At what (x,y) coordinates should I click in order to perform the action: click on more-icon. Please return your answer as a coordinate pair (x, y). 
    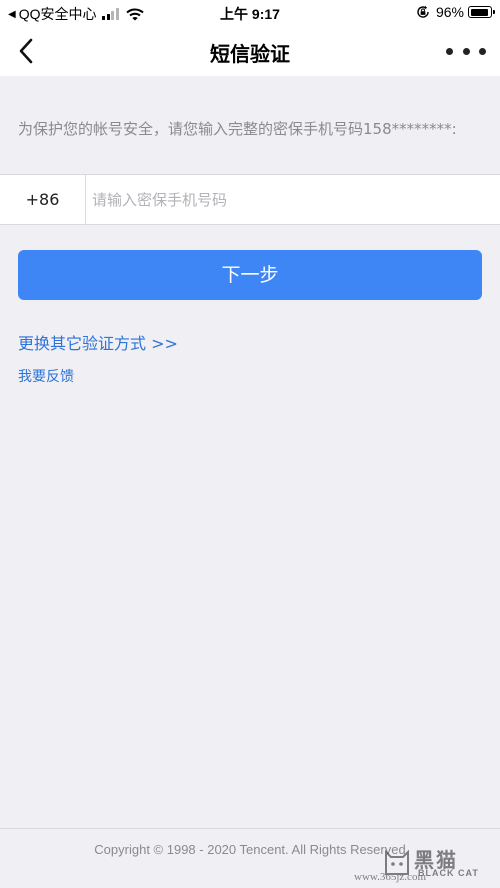
    Looking at the image, I should click on (466, 51).